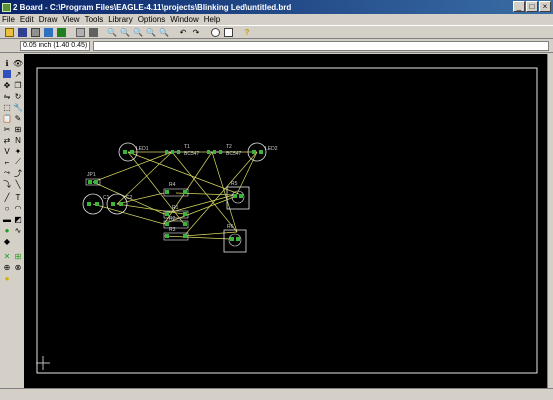  I want to click on mark-icon: ↗, so click(18, 74).